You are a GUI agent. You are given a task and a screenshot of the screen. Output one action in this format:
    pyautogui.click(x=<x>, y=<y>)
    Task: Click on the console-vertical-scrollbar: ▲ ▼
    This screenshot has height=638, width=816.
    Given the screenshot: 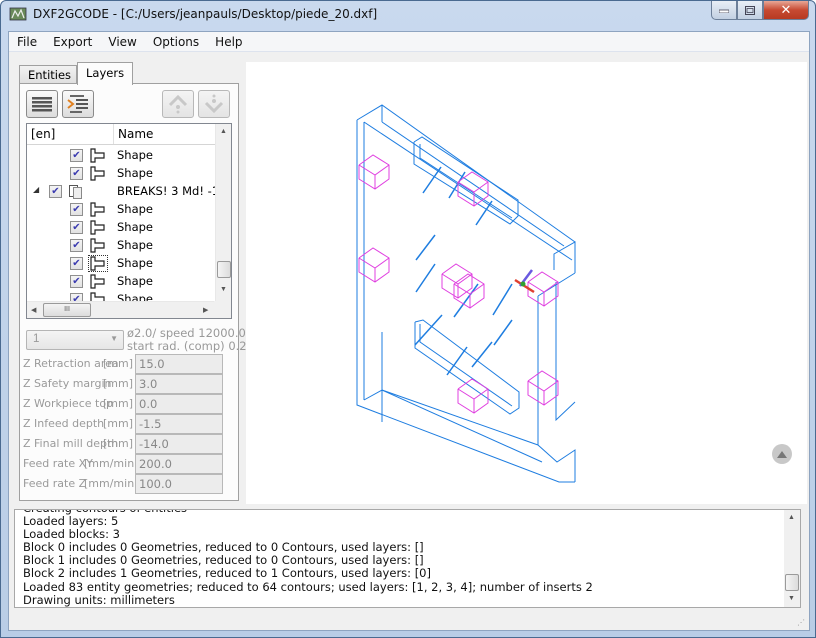 What is the action you would take?
    pyautogui.click(x=792, y=558)
    